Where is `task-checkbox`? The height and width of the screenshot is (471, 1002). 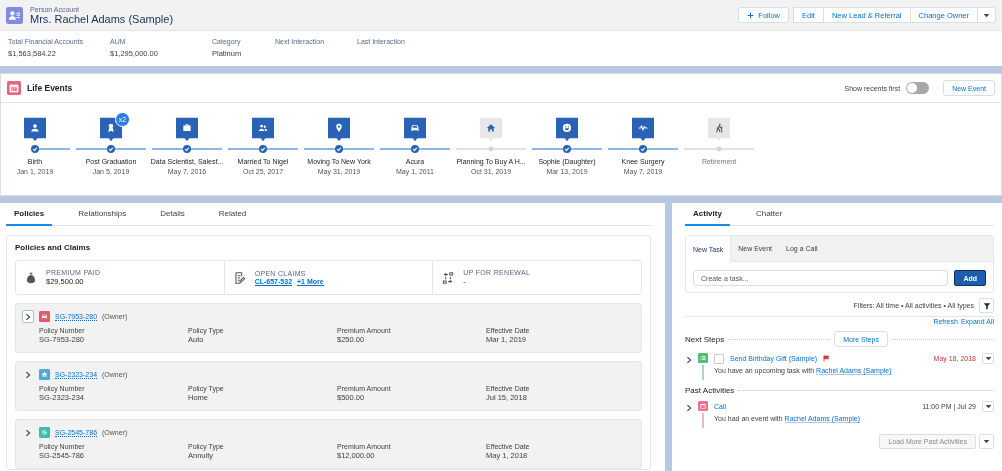
task-checkbox is located at coordinates (719, 358).